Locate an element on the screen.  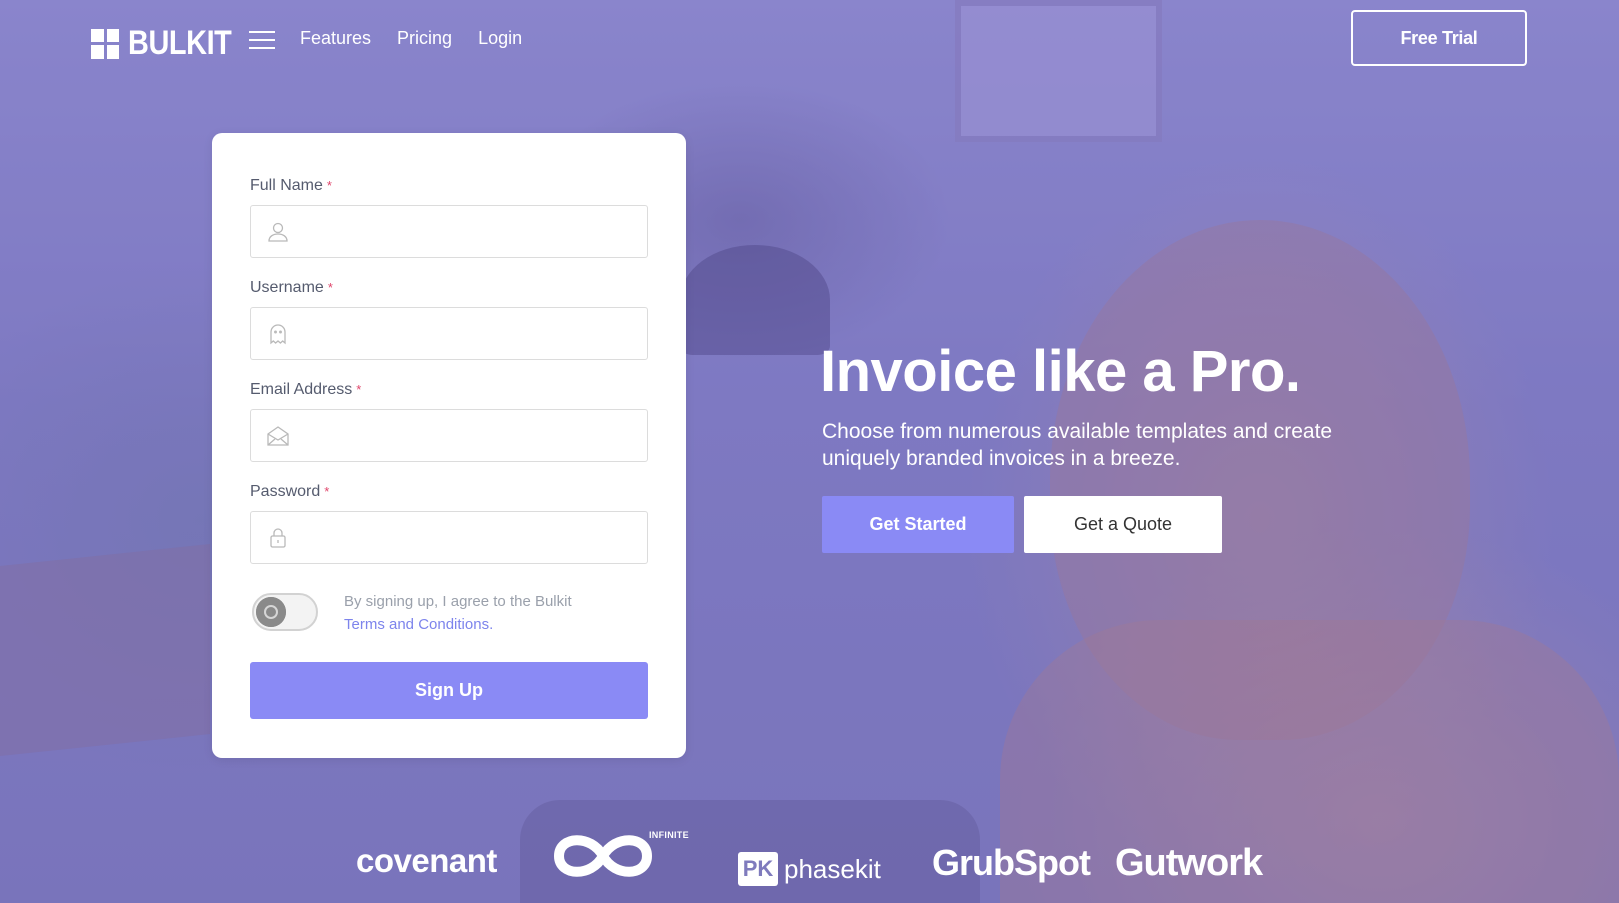
sign-up-button: Sign Up is located at coordinates (449, 690).